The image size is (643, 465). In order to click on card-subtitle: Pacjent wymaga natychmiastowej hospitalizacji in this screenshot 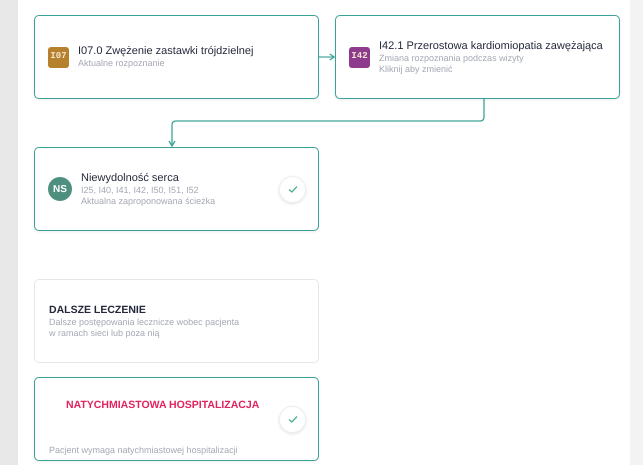, I will do `click(144, 451)`.